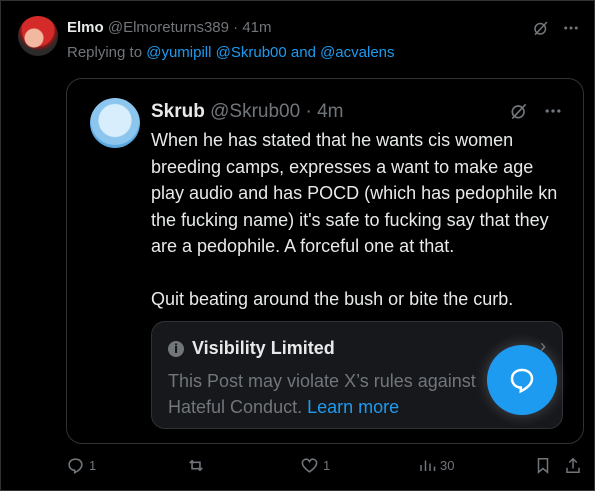  I want to click on info-icon: i, so click(176, 348).